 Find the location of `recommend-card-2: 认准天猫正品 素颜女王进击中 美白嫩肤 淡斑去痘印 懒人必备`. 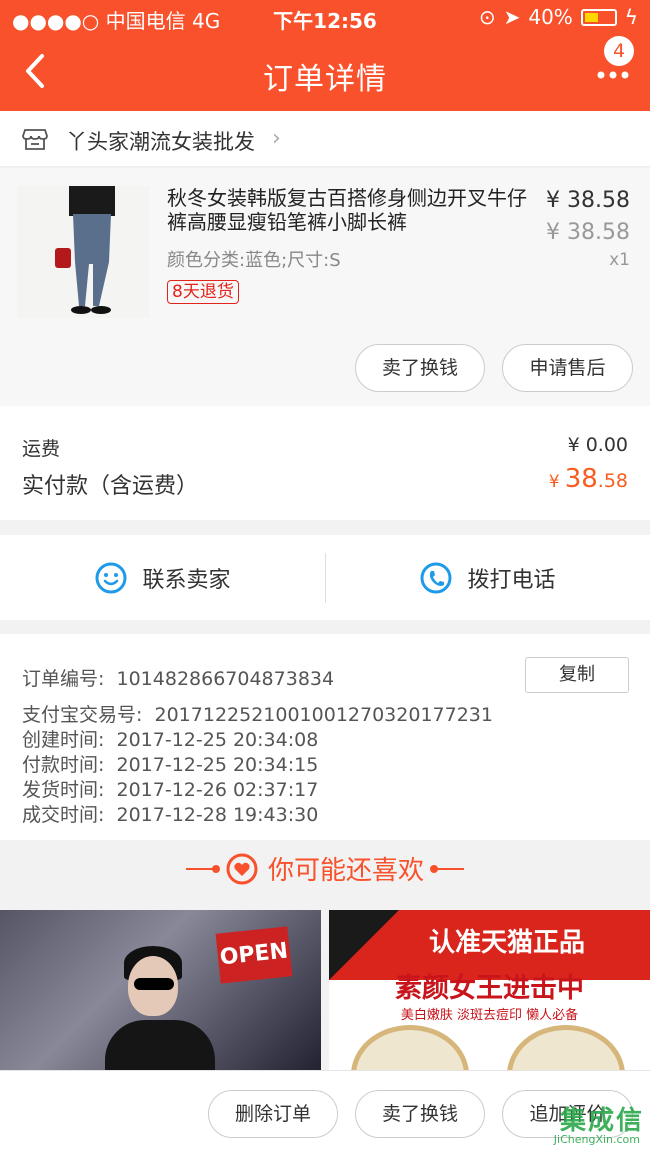

recommend-card-2: 认准天猫正品 素颜女王进击中 美白嫩肤 淡斑去痘印 懒人必备 is located at coordinates (489, 990).